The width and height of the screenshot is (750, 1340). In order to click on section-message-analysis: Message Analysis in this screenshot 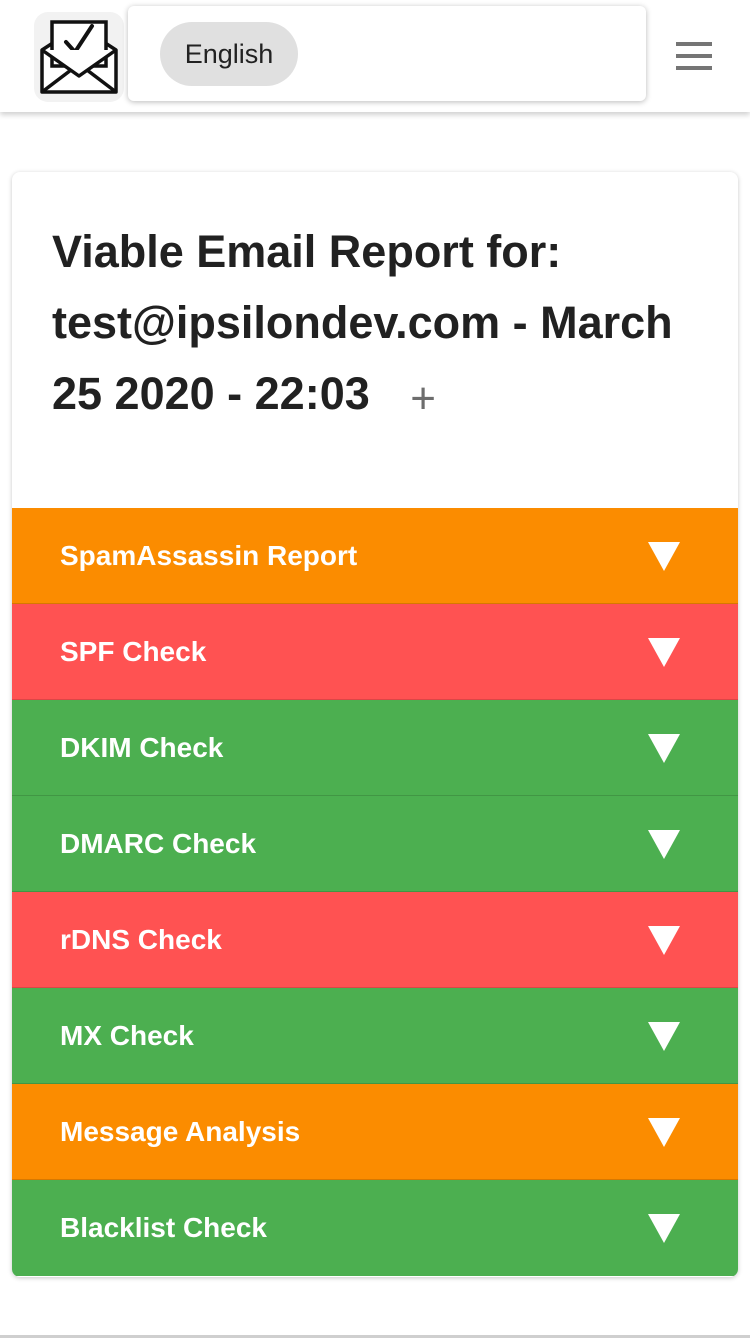, I will do `click(375, 1132)`.